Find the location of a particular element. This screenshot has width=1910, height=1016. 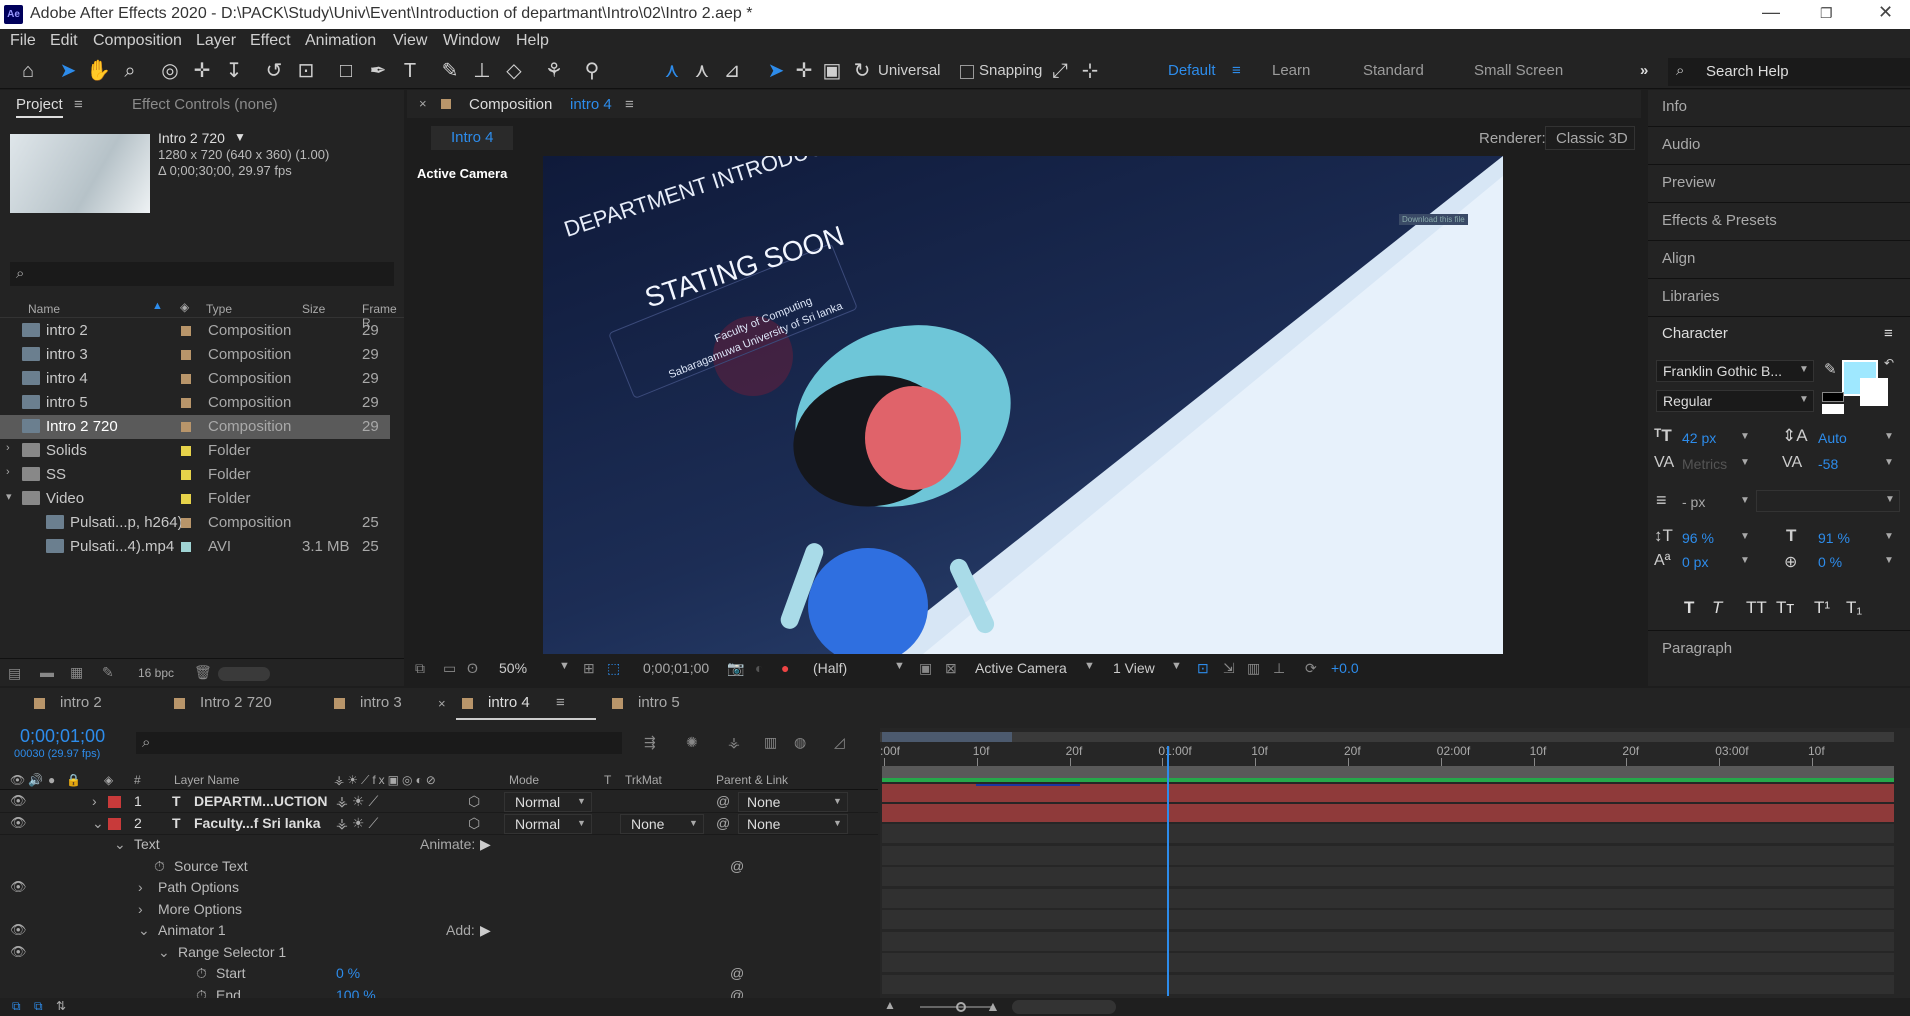

white-swatch is located at coordinates (1833, 409).